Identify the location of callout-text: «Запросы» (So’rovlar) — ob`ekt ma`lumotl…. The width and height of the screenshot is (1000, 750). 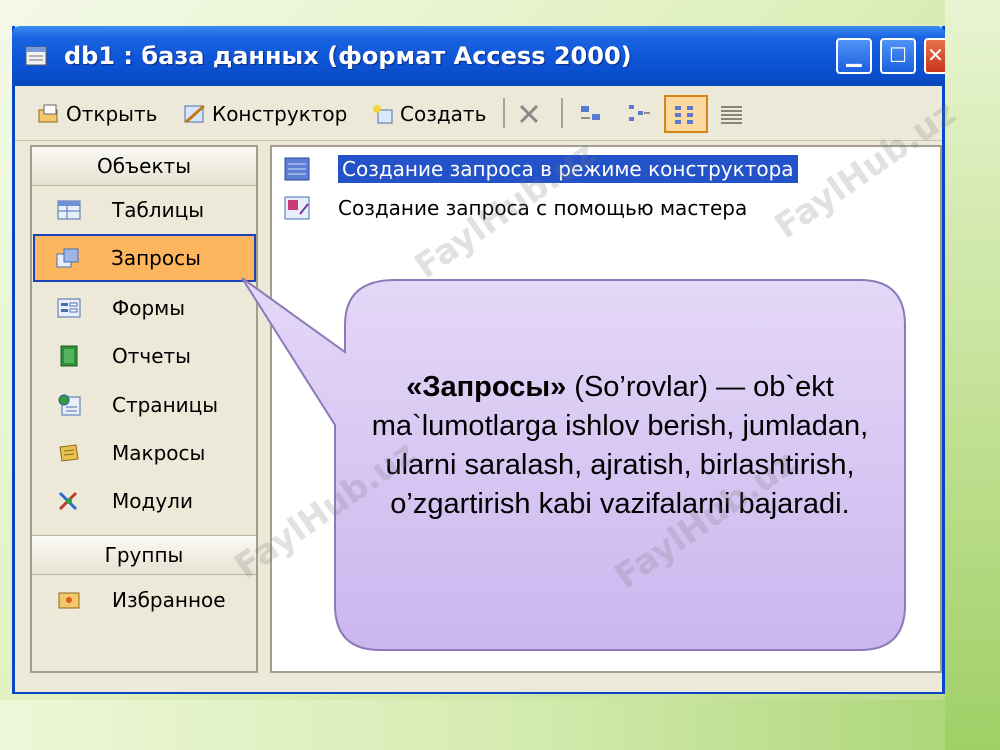
(620, 446).